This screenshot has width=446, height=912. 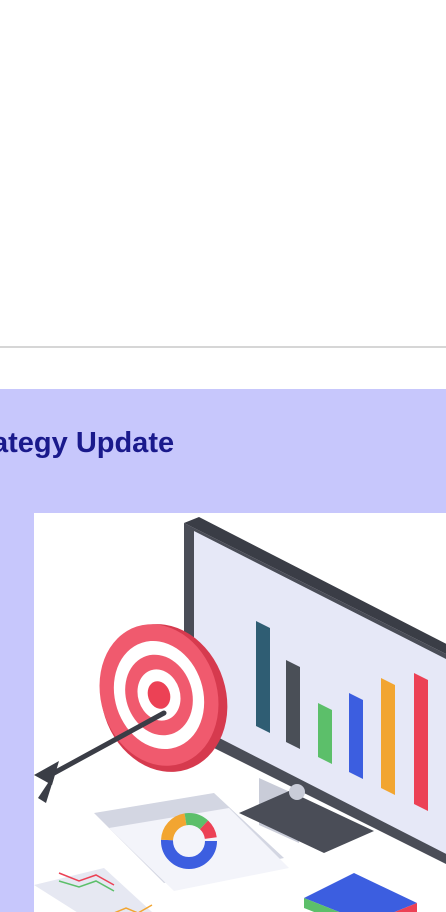 I want to click on section-gap, so click(x=223, y=368).